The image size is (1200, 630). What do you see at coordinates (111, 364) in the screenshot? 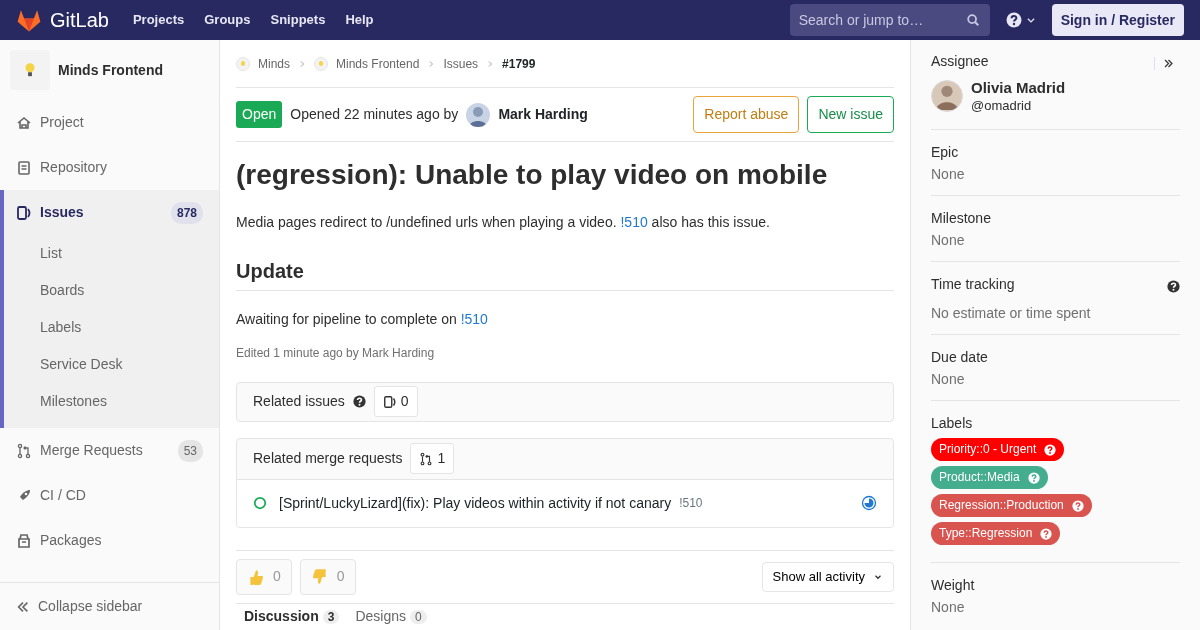
I see `sidebar-subitem: Service Desk` at bounding box center [111, 364].